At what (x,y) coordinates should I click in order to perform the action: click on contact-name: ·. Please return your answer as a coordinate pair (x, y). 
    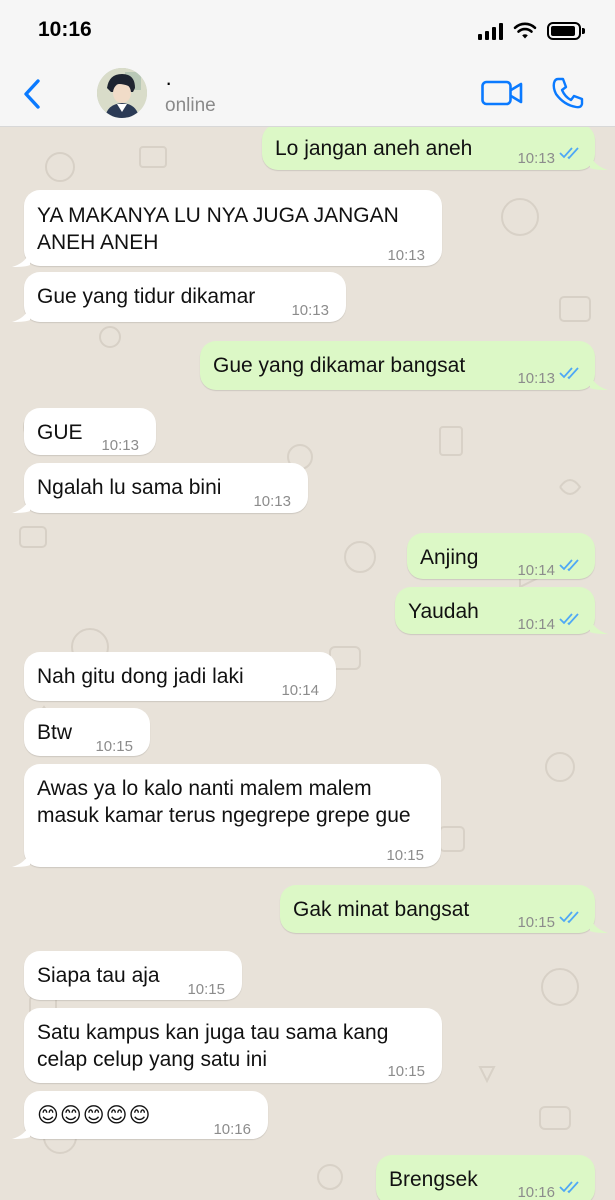
    Looking at the image, I should click on (168, 83).